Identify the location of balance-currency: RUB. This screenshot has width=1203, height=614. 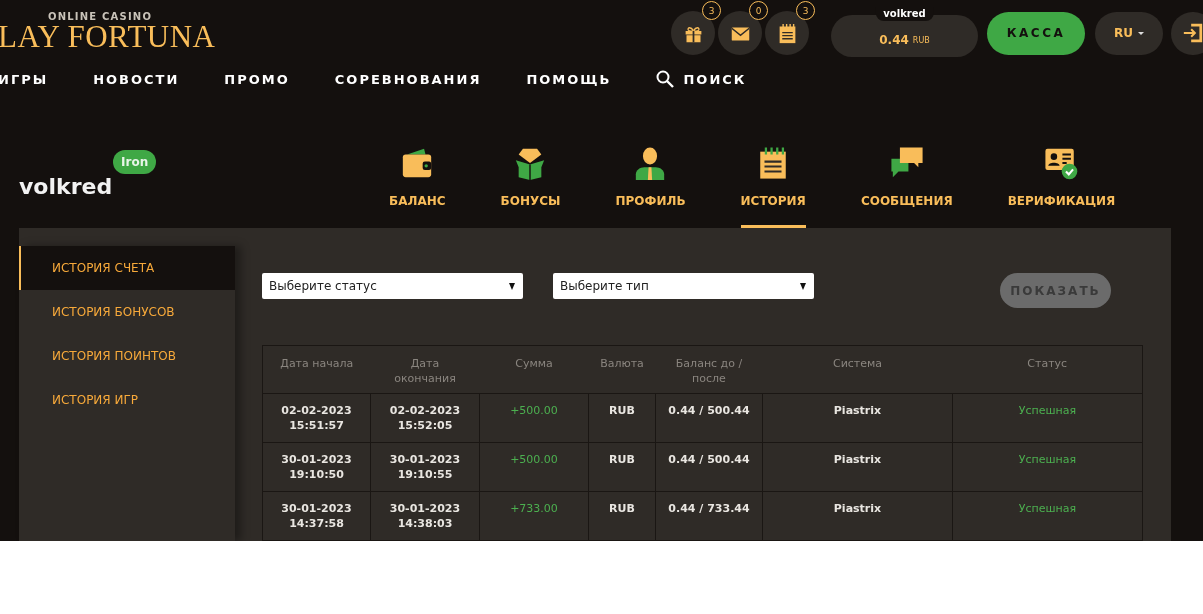
(921, 40).